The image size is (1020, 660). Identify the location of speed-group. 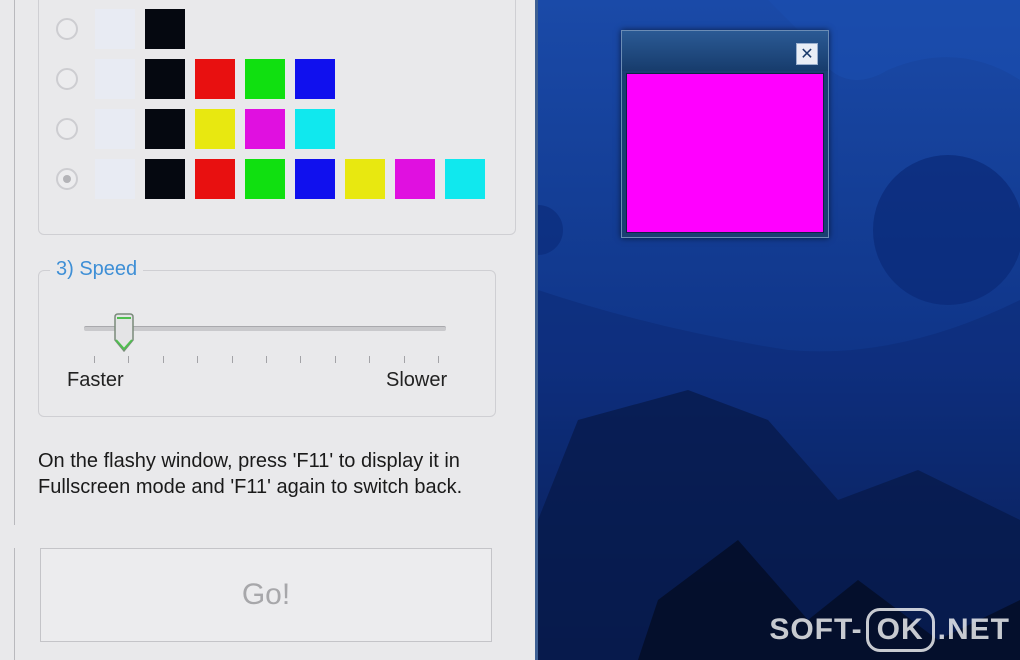
(267, 343).